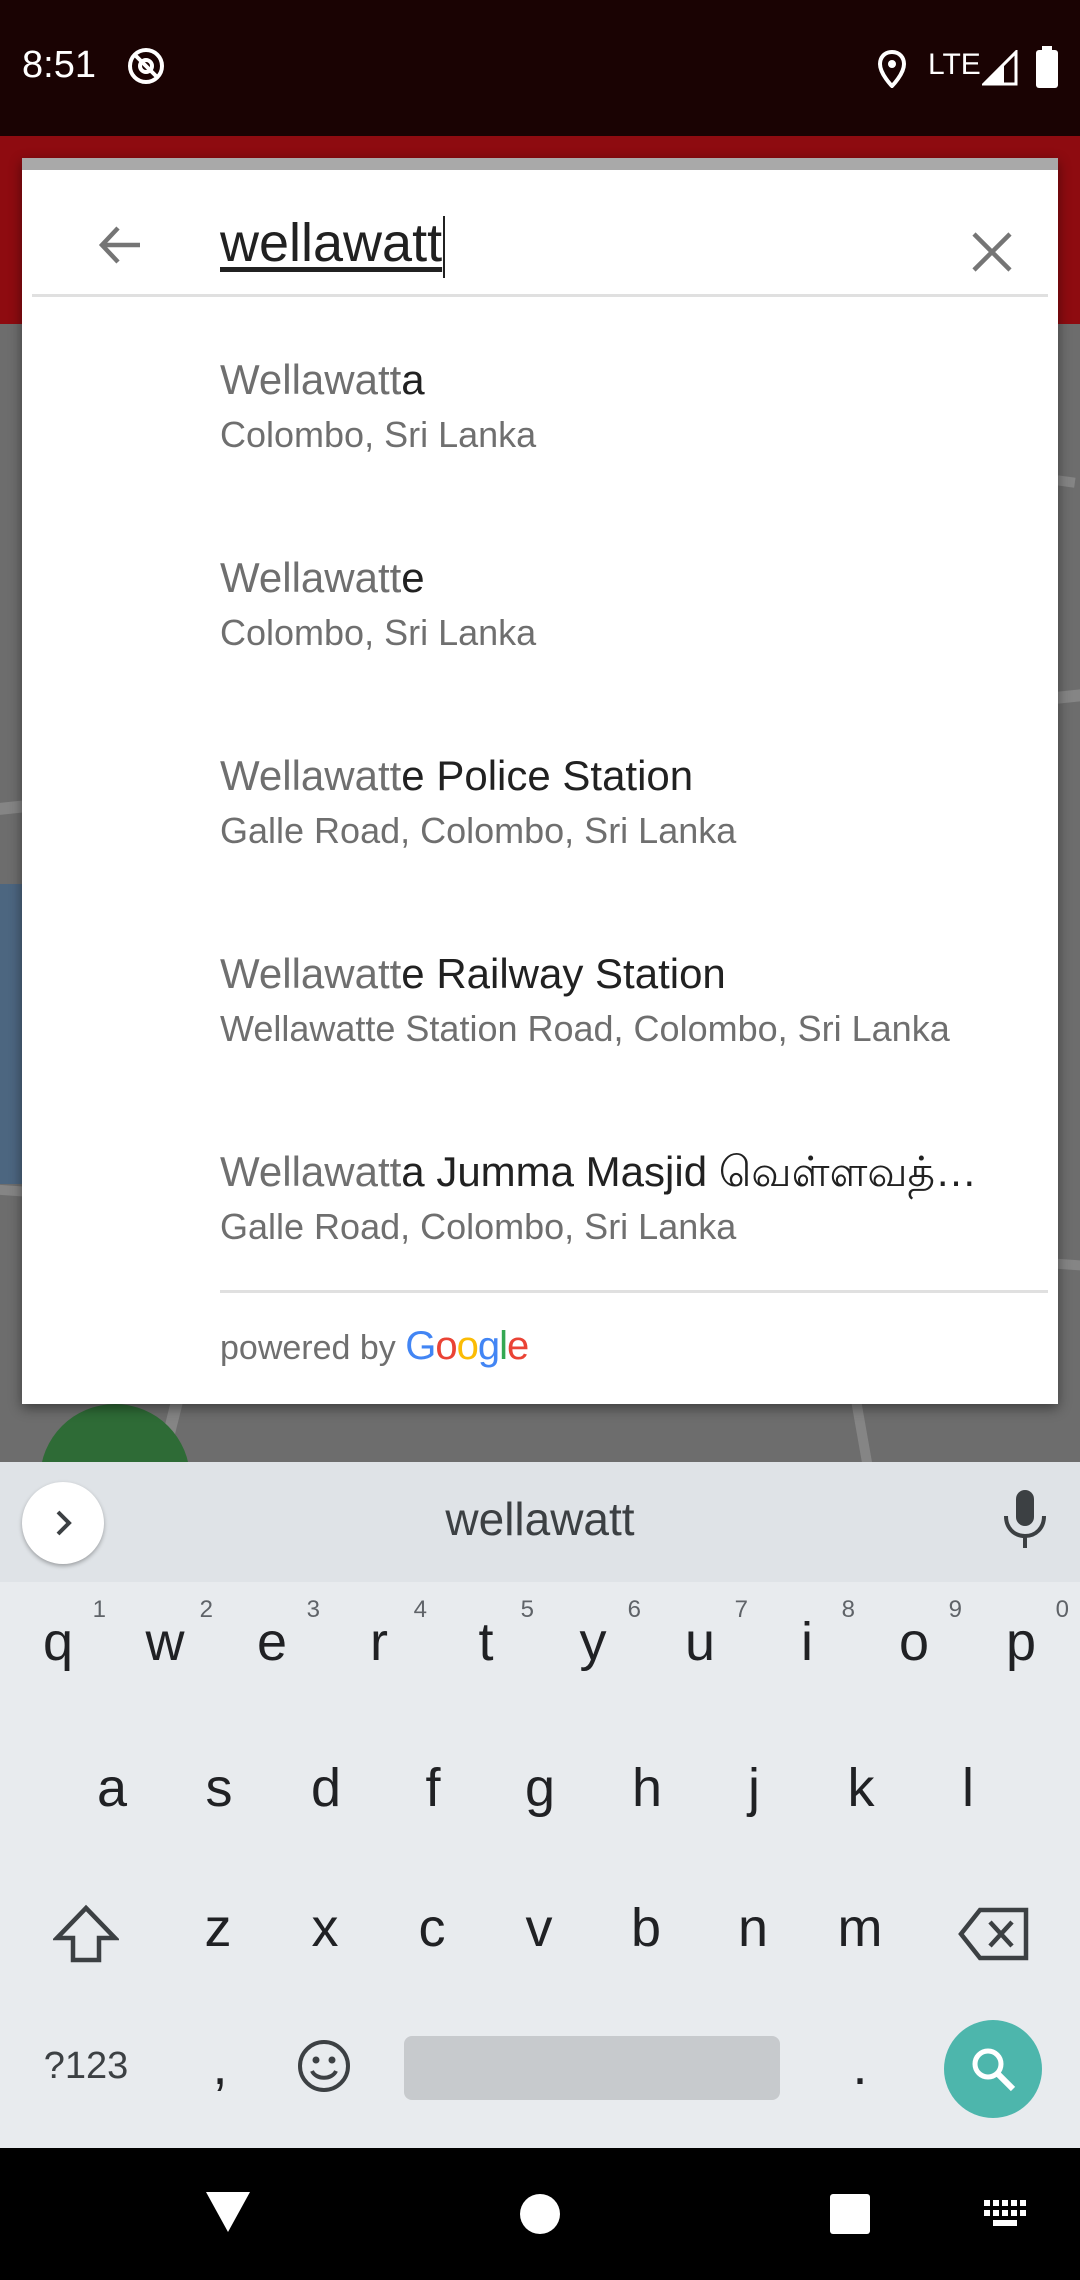  I want to click on result-primary: Wellawatte Police Station, so click(456, 776).